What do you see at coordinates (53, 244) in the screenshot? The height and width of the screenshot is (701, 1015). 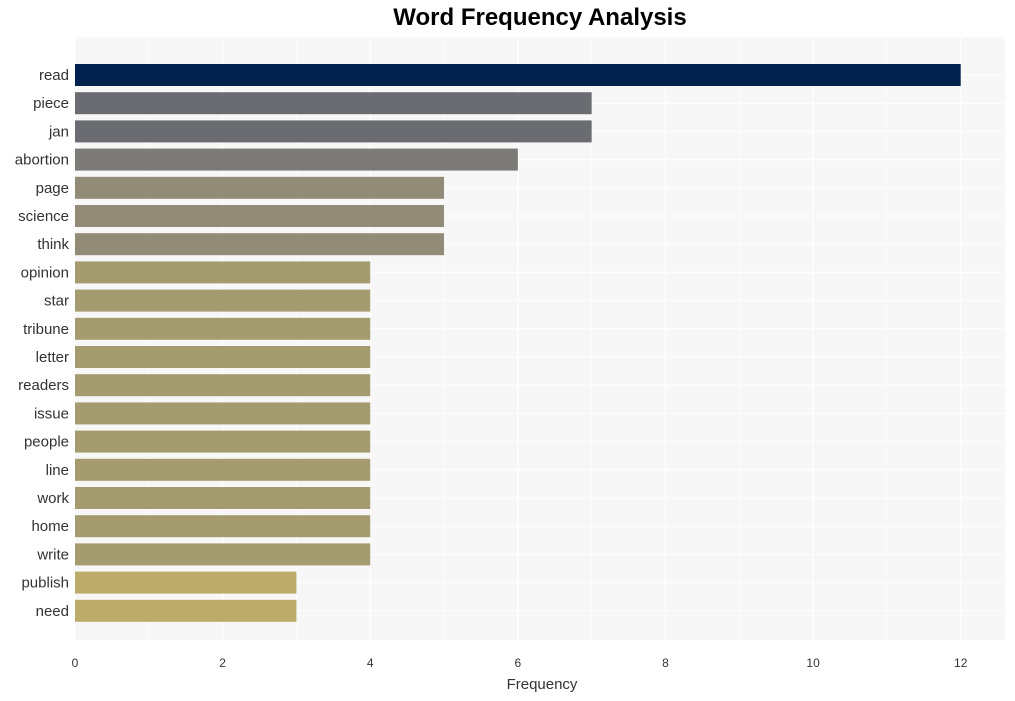 I see `y-tick-label: think` at bounding box center [53, 244].